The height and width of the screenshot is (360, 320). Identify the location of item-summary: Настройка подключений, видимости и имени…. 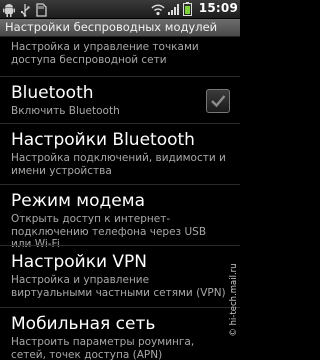
(118, 164).